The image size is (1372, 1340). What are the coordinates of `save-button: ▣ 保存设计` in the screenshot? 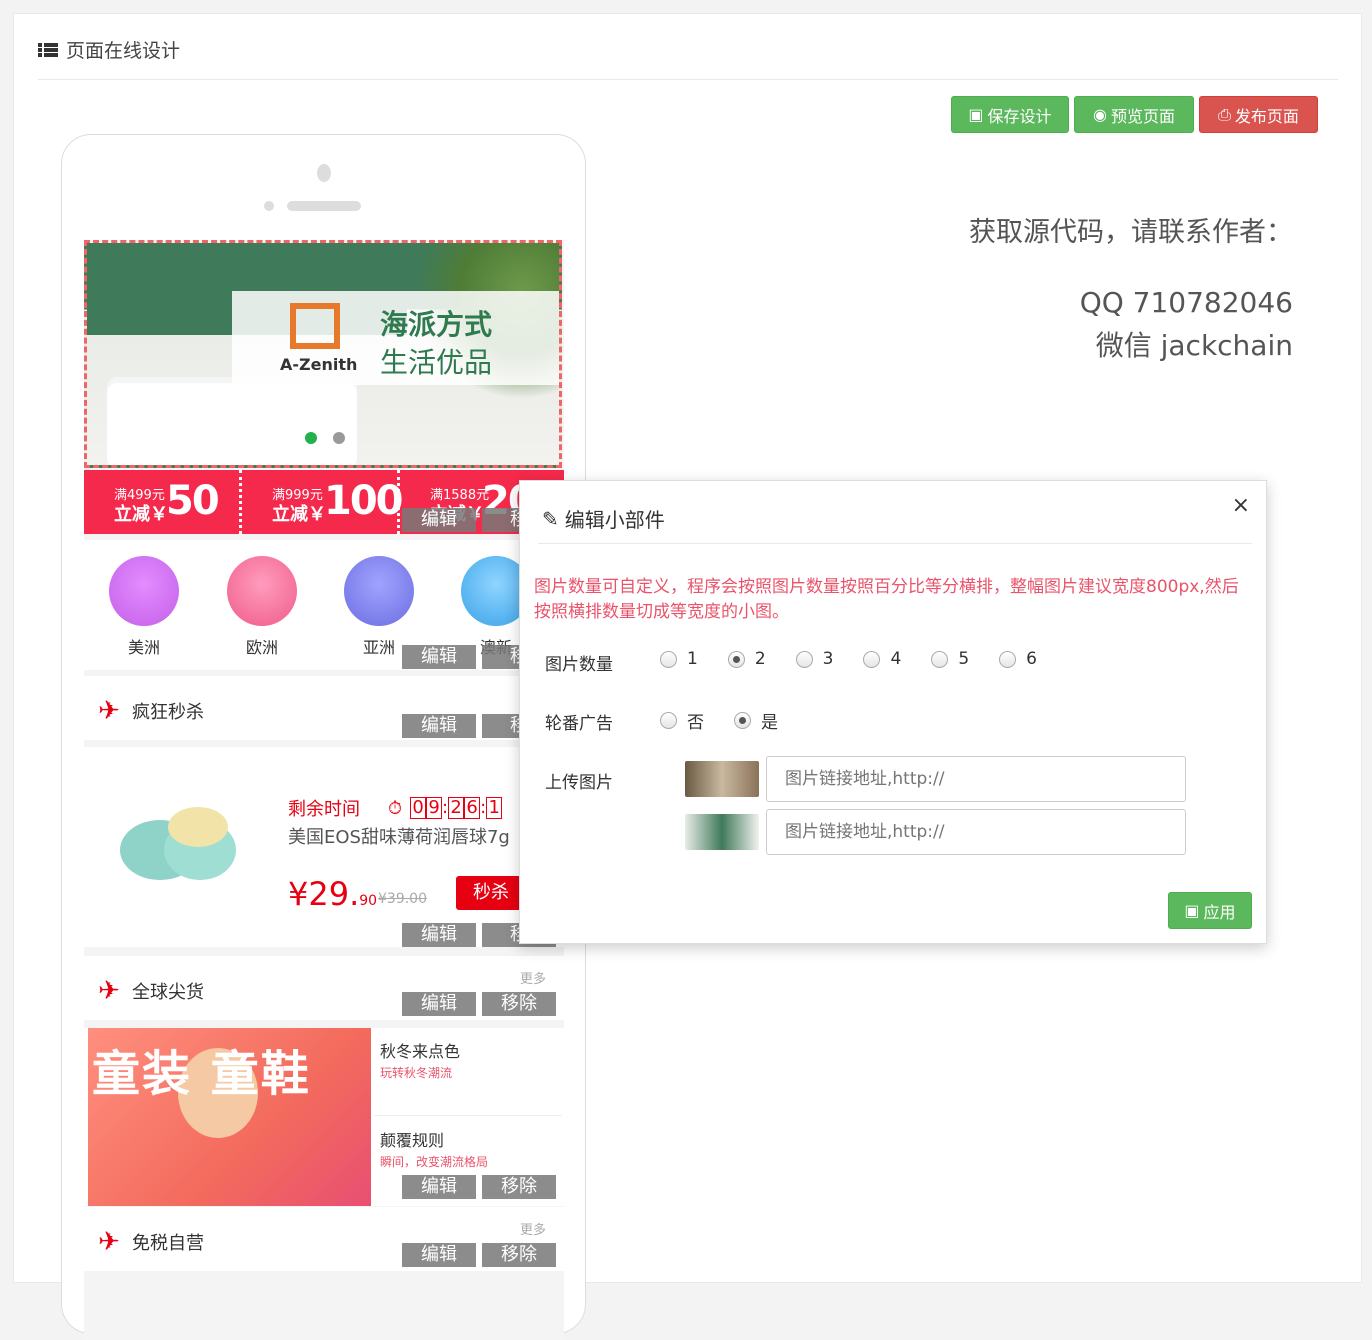 It's located at (1010, 114).